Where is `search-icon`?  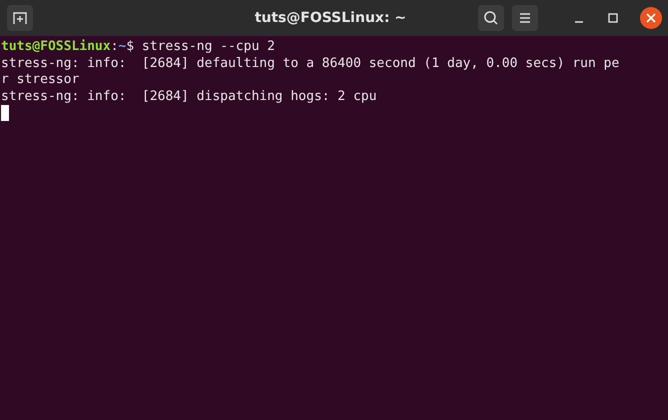 search-icon is located at coordinates (491, 18).